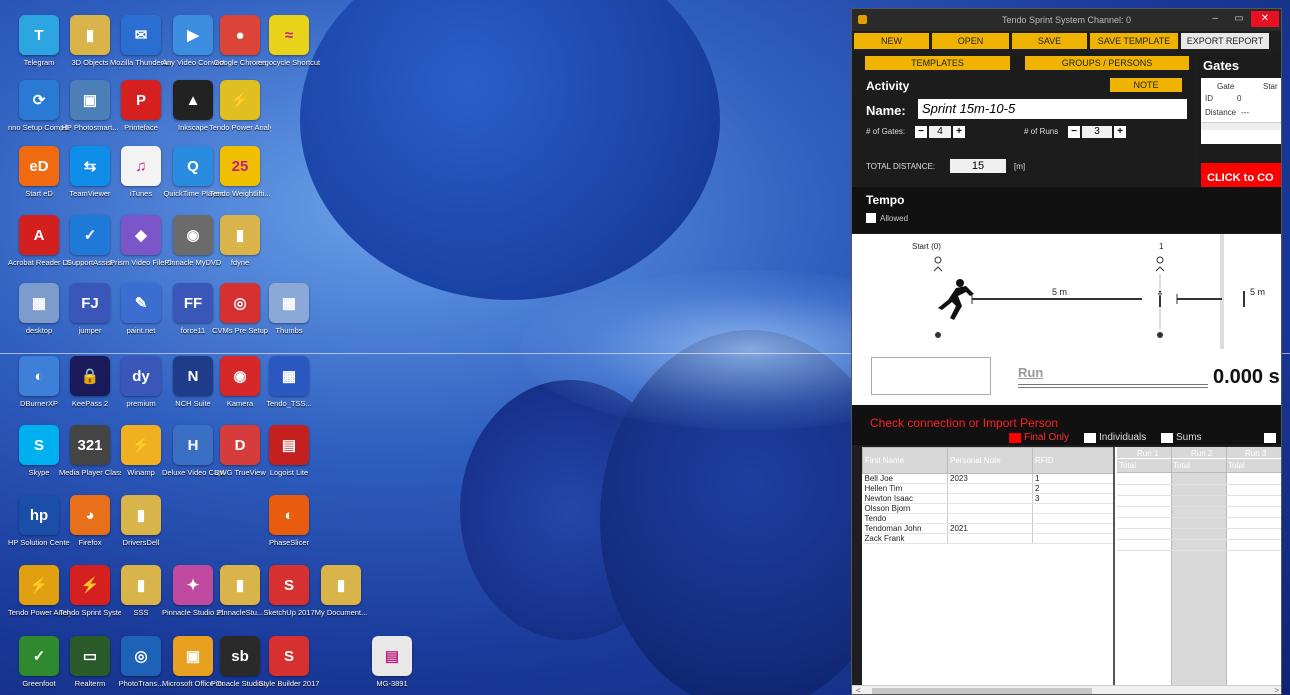 Image resolution: width=1290 pixels, height=695 pixels. What do you see at coordinates (858, 690) in the screenshot?
I see `scroll-left-button: <` at bounding box center [858, 690].